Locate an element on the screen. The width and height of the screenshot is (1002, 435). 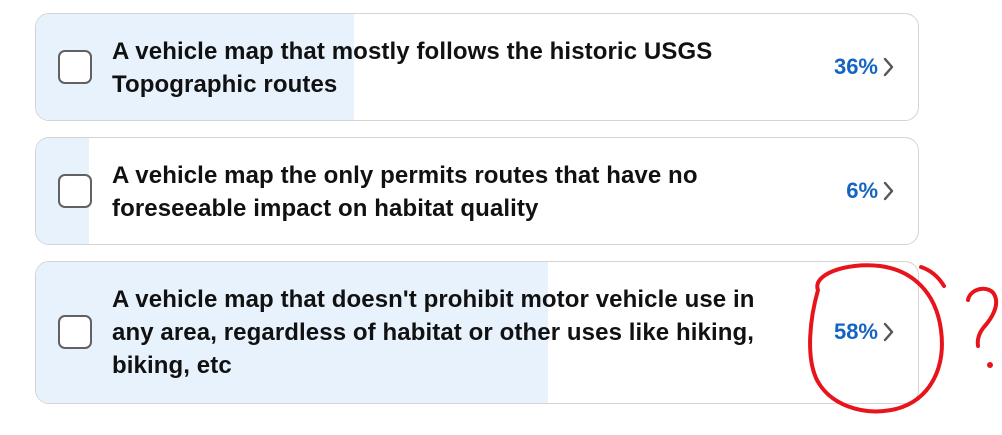
percent-label: 6% is located at coordinates (862, 191).